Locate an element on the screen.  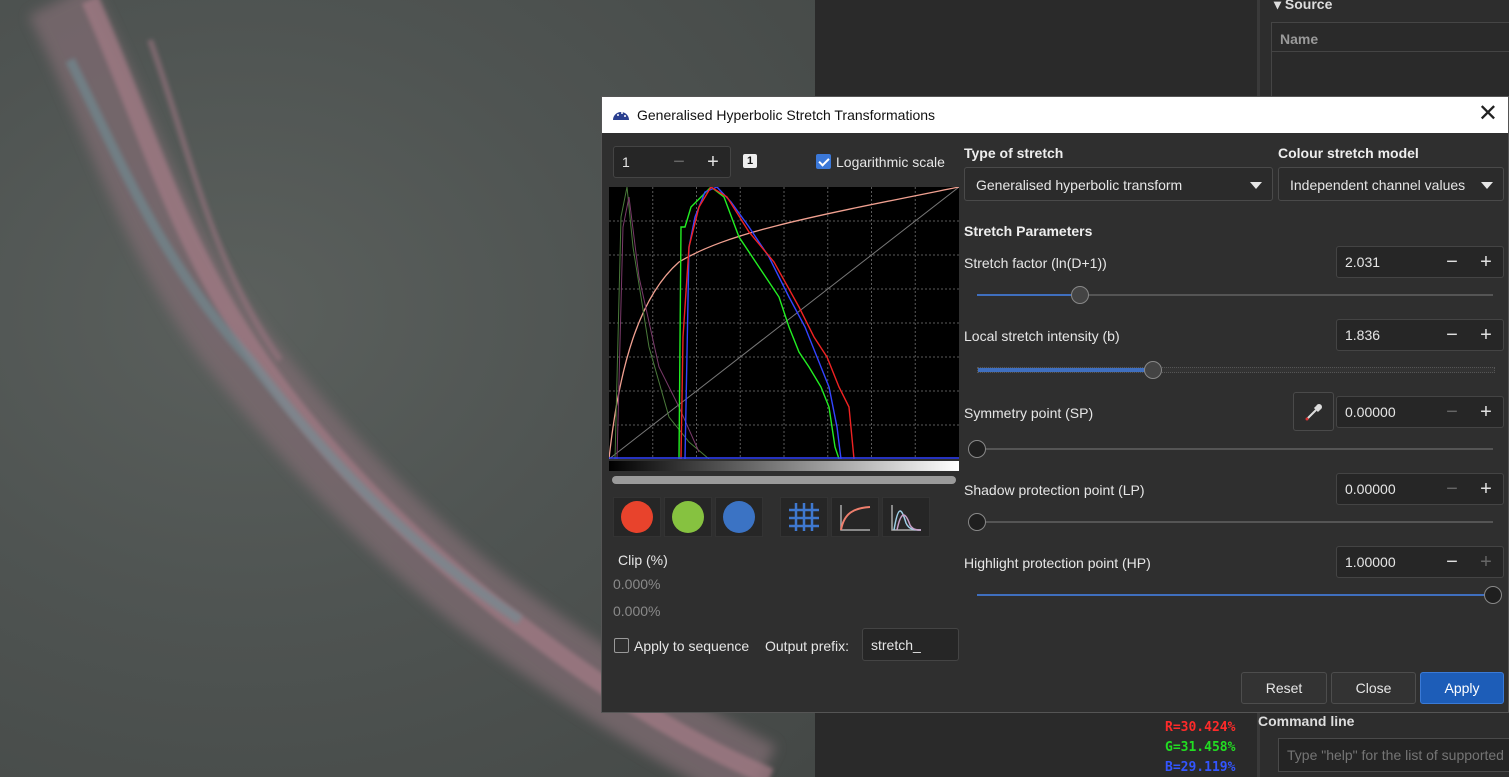
gradient-bar is located at coordinates (784, 466).